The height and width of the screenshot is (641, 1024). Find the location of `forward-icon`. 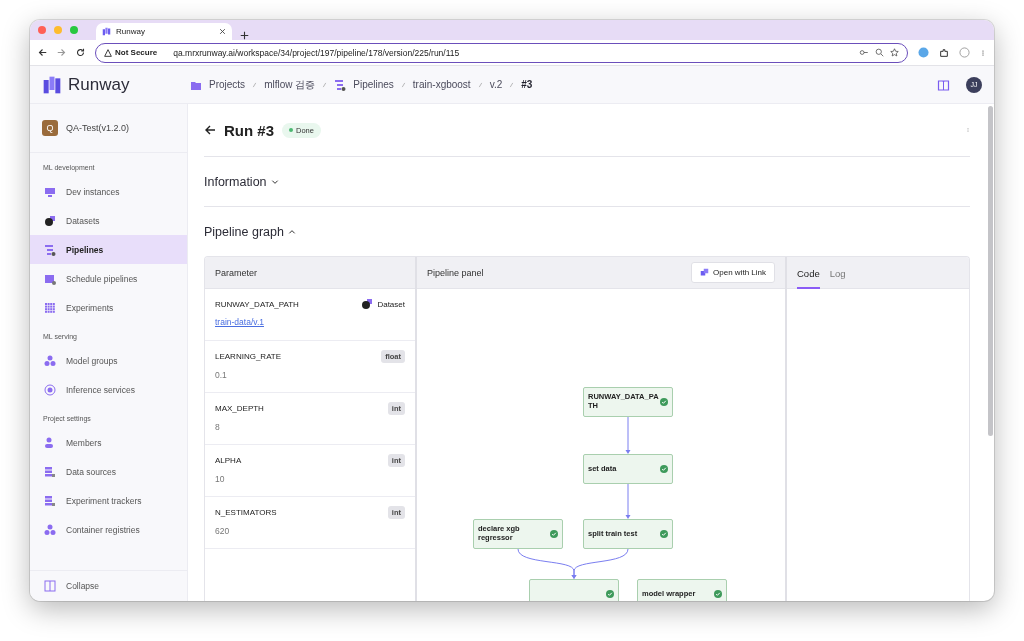

forward-icon is located at coordinates (61, 52).